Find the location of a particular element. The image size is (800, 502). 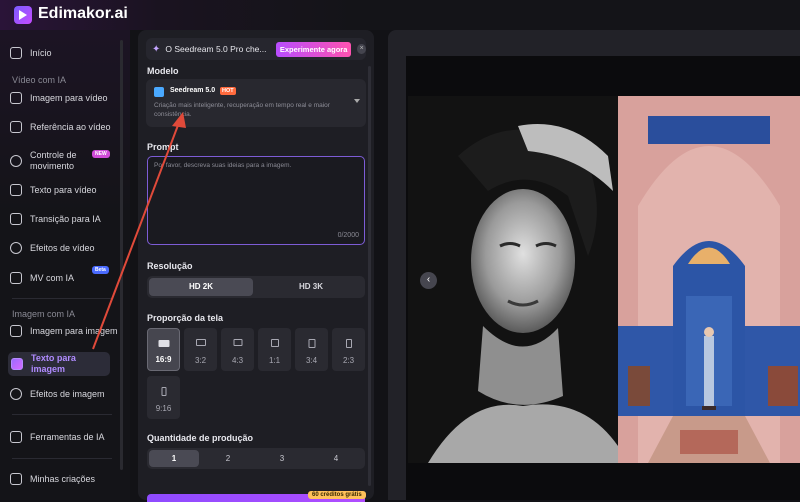

aspect-ratio-label: Proporção da tela is located at coordinates (185, 318).